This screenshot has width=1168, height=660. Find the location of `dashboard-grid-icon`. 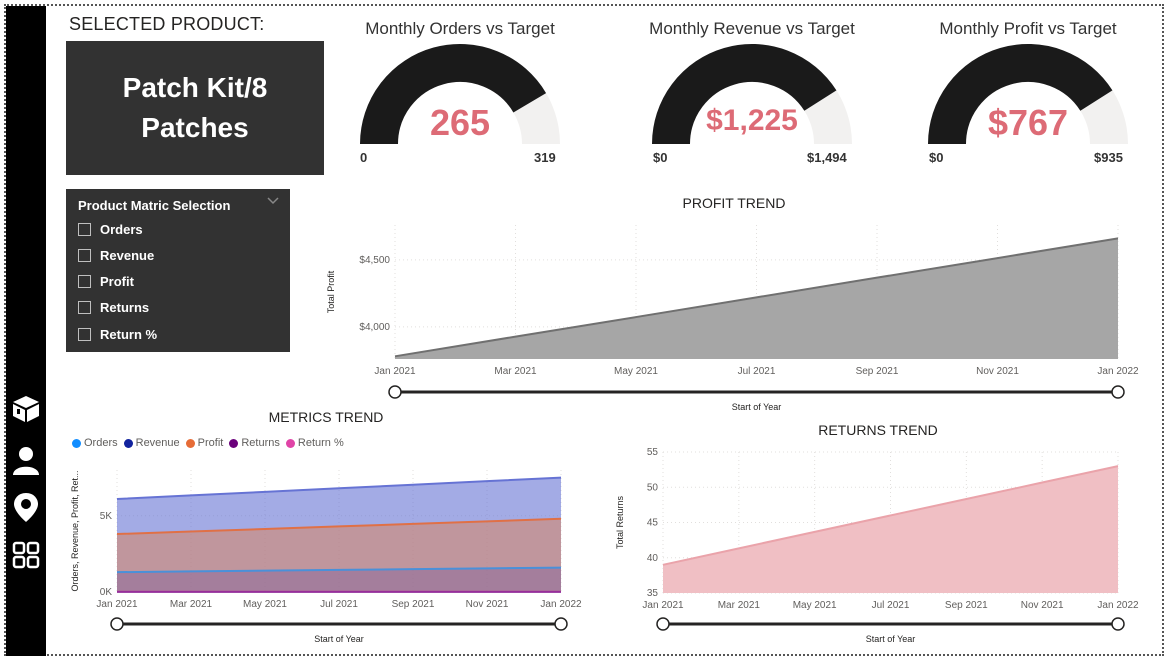

dashboard-grid-icon is located at coordinates (26, 555).